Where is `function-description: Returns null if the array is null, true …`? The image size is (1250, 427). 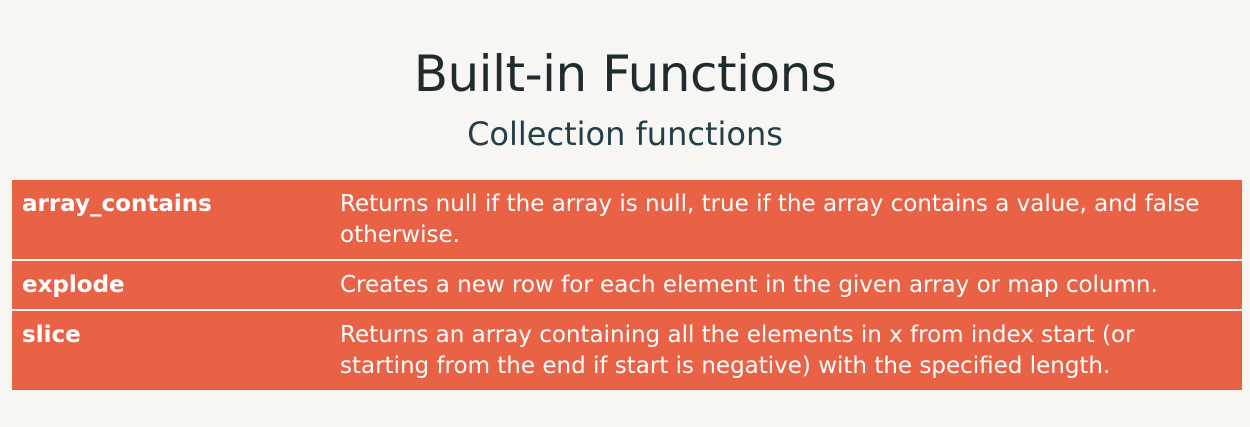
function-description: Returns null if the array is null, true … is located at coordinates (770, 219).